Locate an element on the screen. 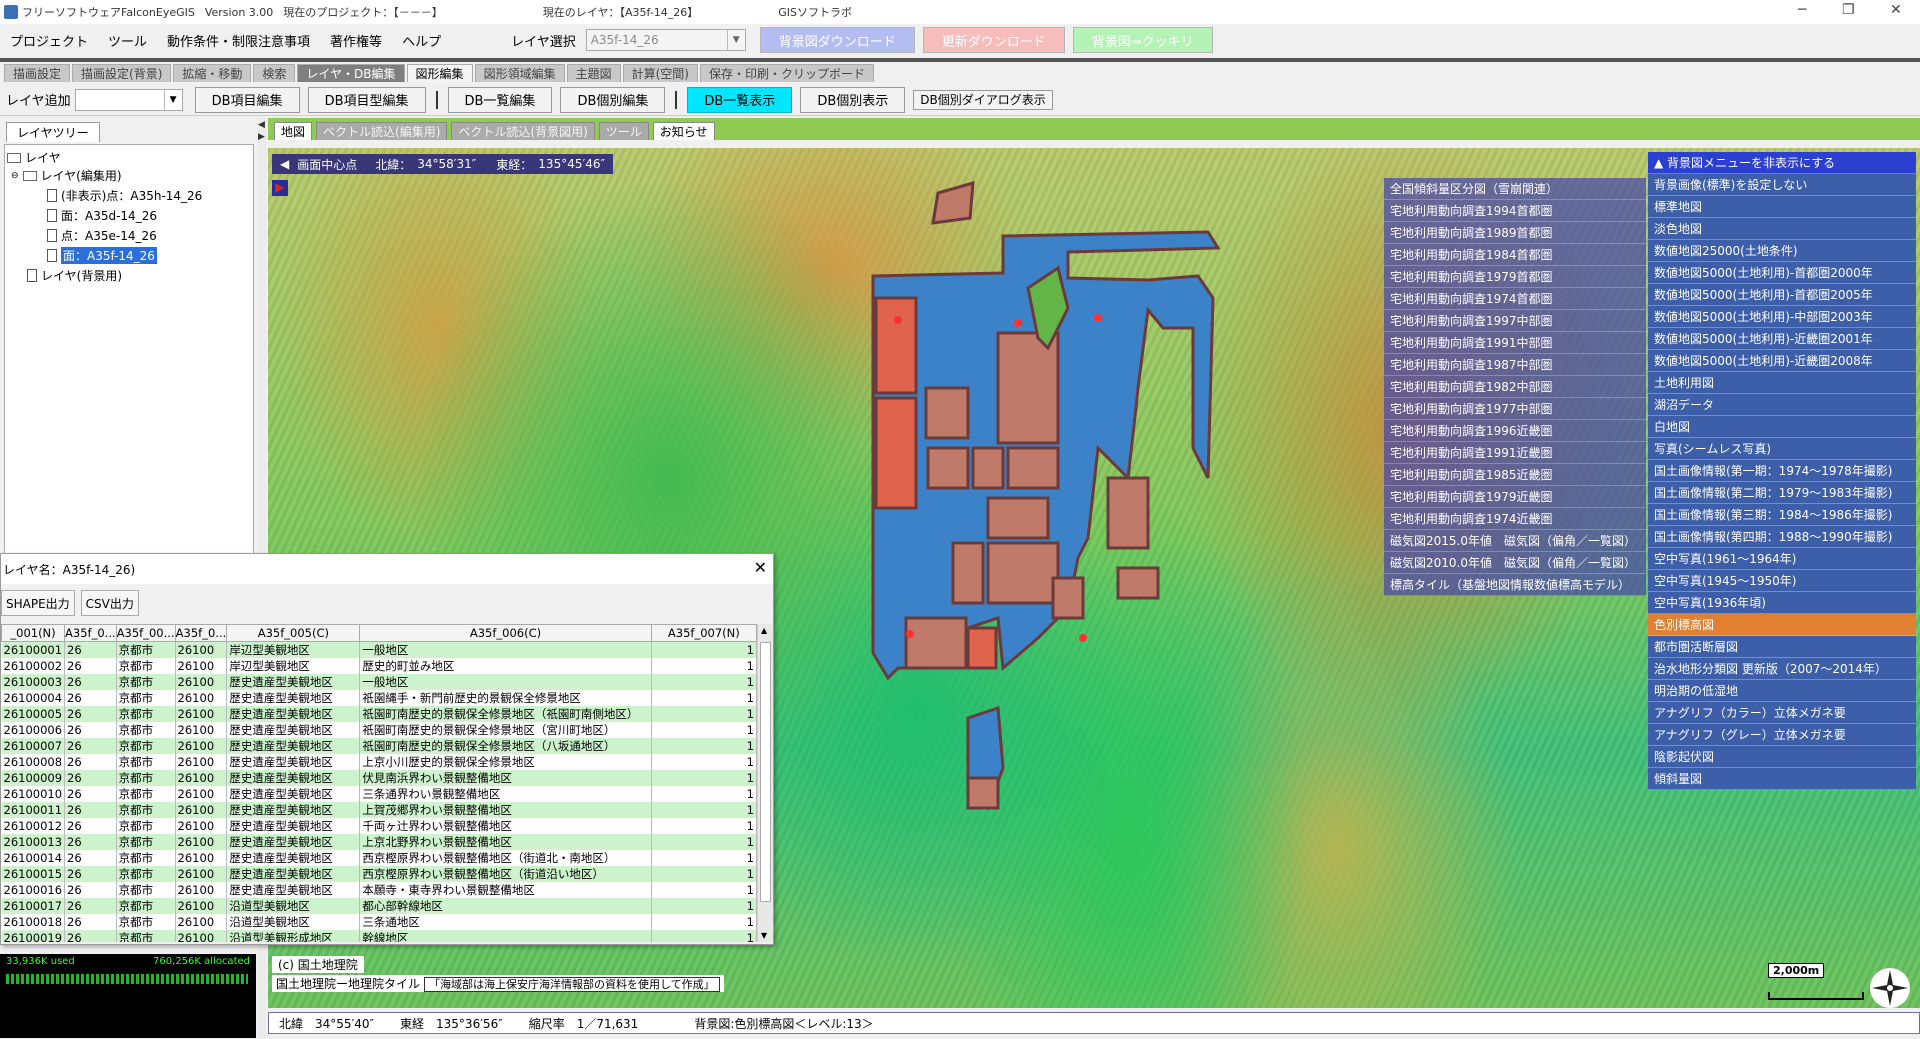  tab-tool: ツール is located at coordinates (623, 131).